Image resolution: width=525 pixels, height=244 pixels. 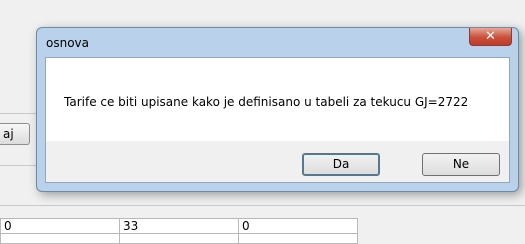 I want to click on background-button: aj, so click(x=15, y=134).